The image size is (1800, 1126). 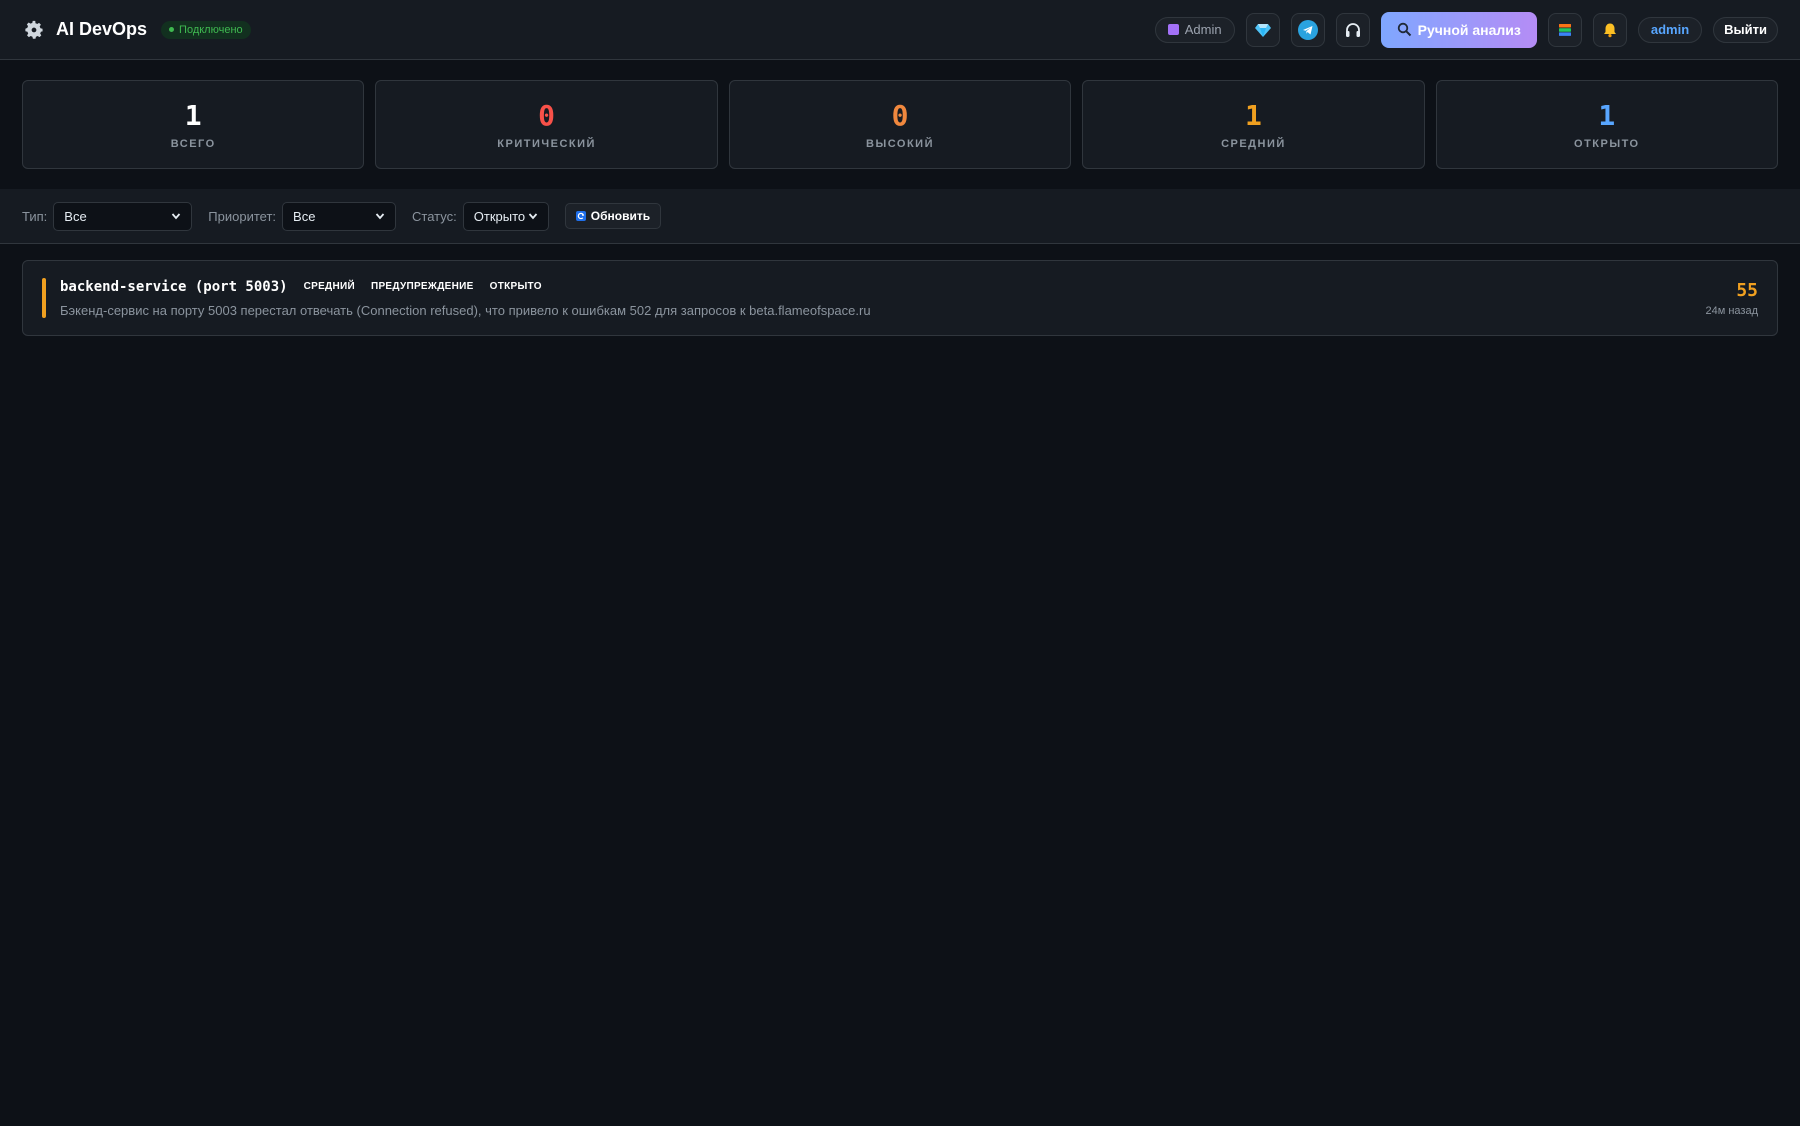 What do you see at coordinates (620, 216) in the screenshot?
I see `refresh-label: Обновить` at bounding box center [620, 216].